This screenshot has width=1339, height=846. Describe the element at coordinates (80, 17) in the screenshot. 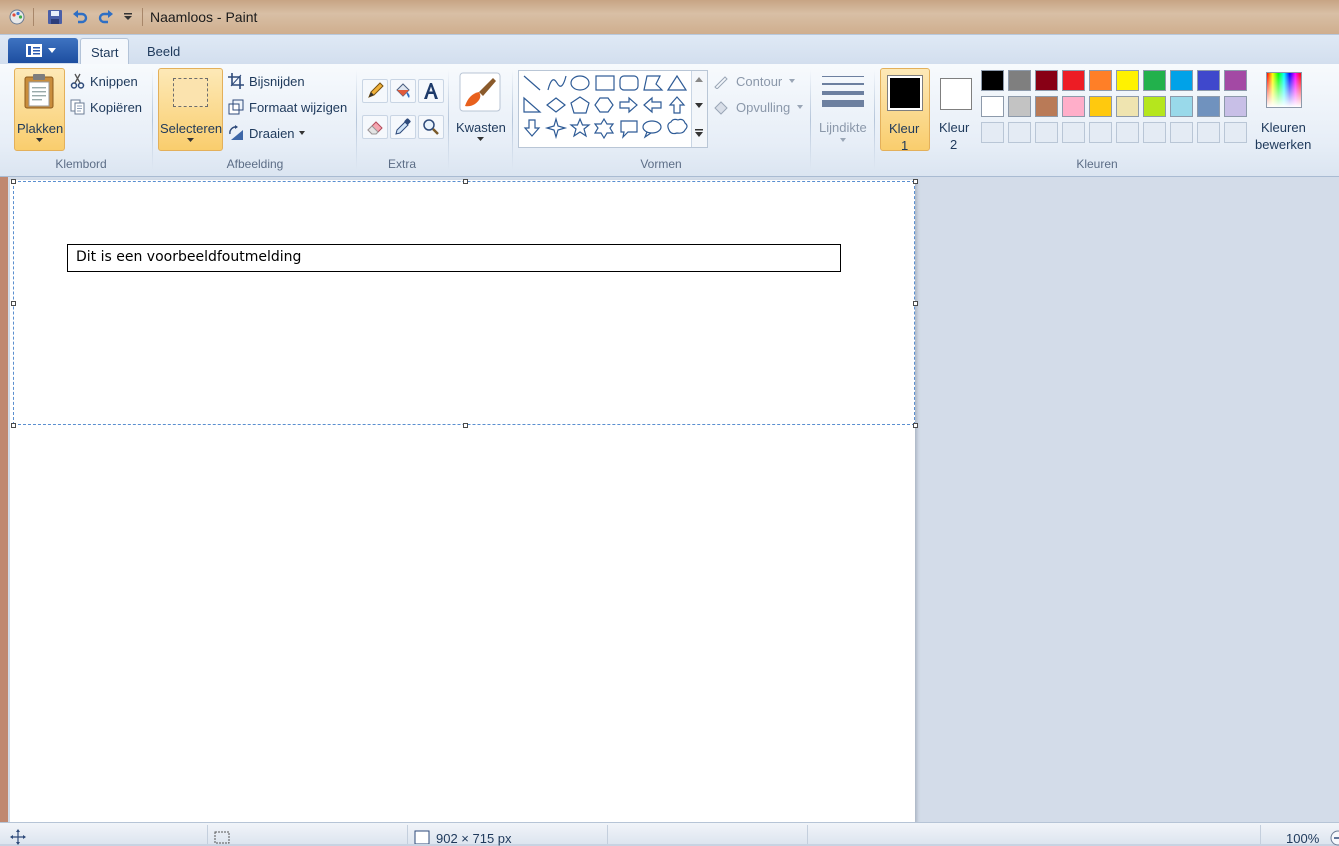

I see `undo-icon` at that location.